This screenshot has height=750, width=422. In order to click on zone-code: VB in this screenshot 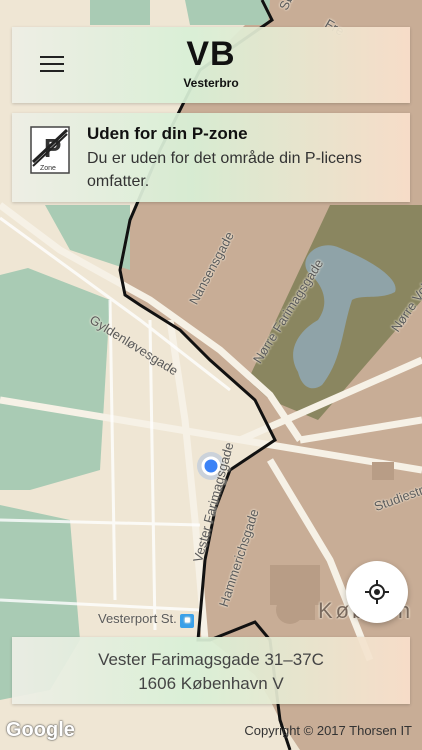, I will do `click(211, 54)`.